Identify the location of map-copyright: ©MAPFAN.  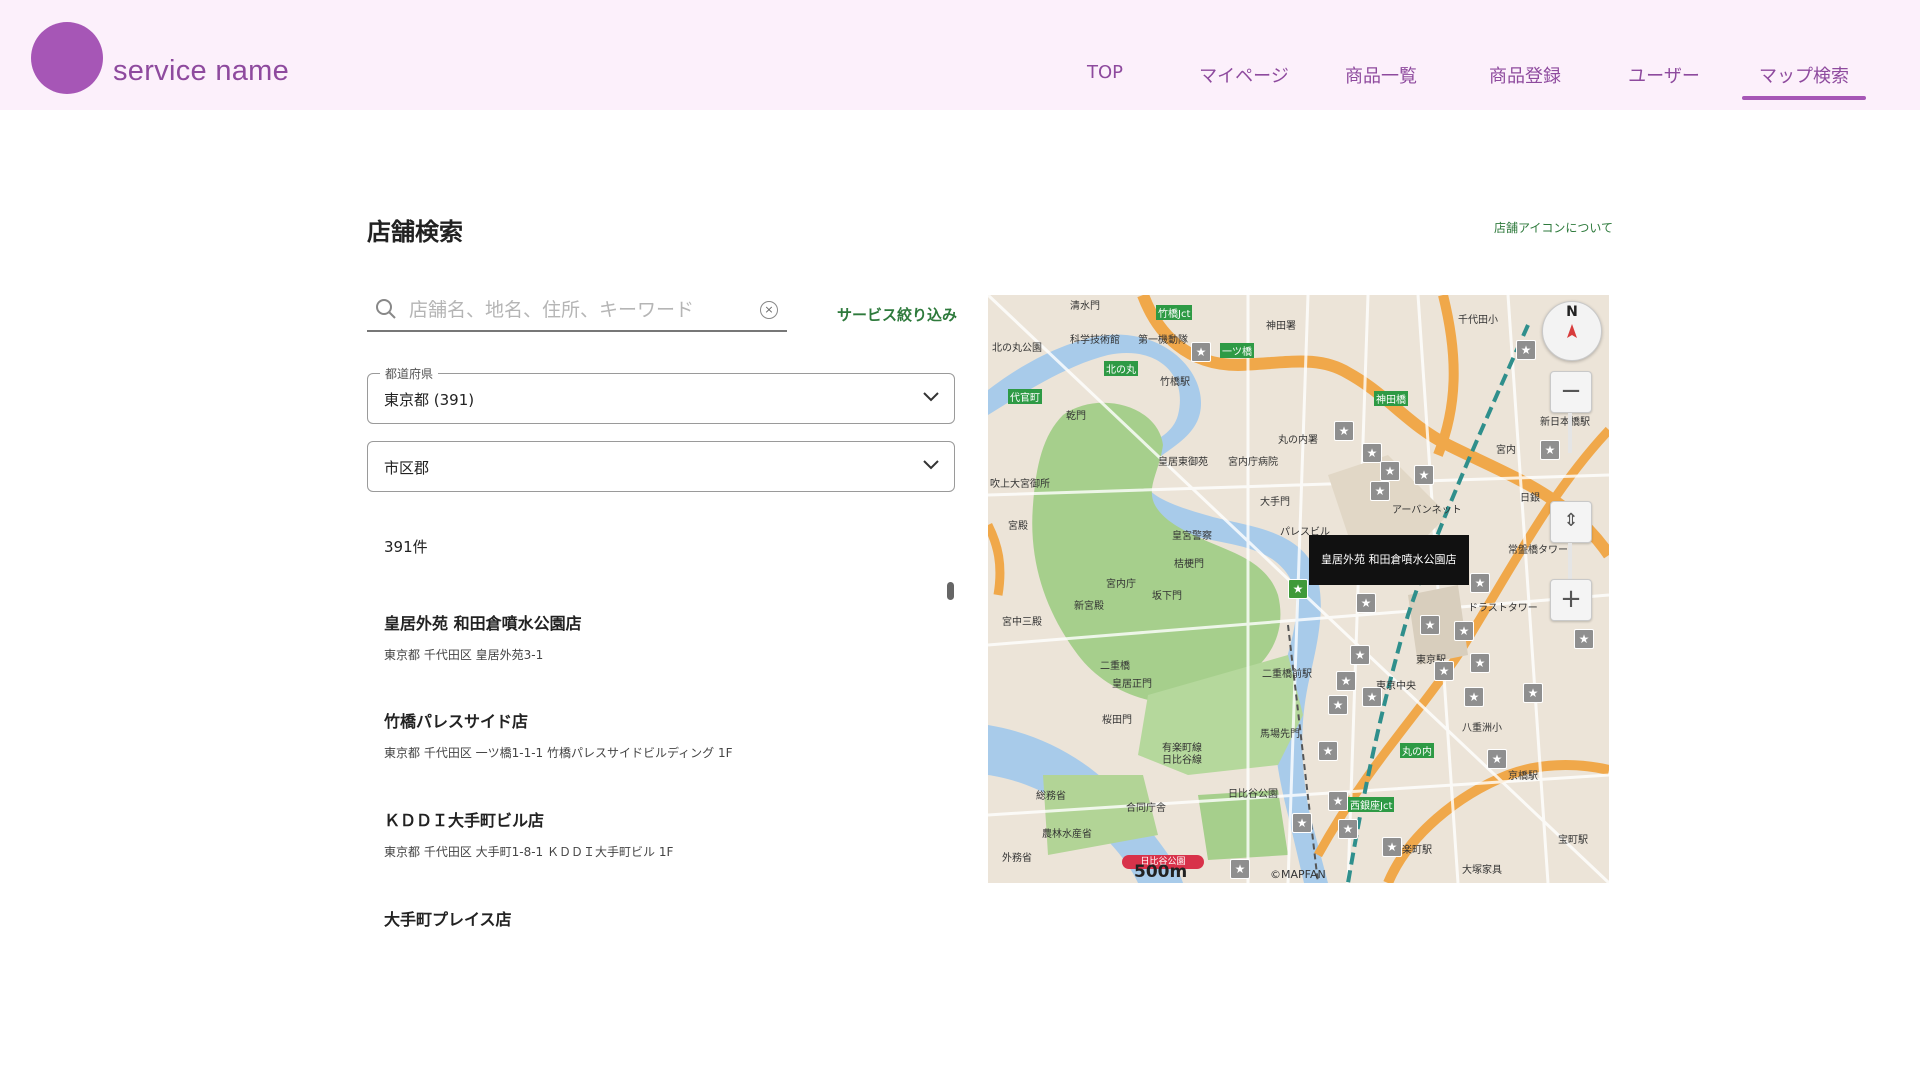
(1298, 874).